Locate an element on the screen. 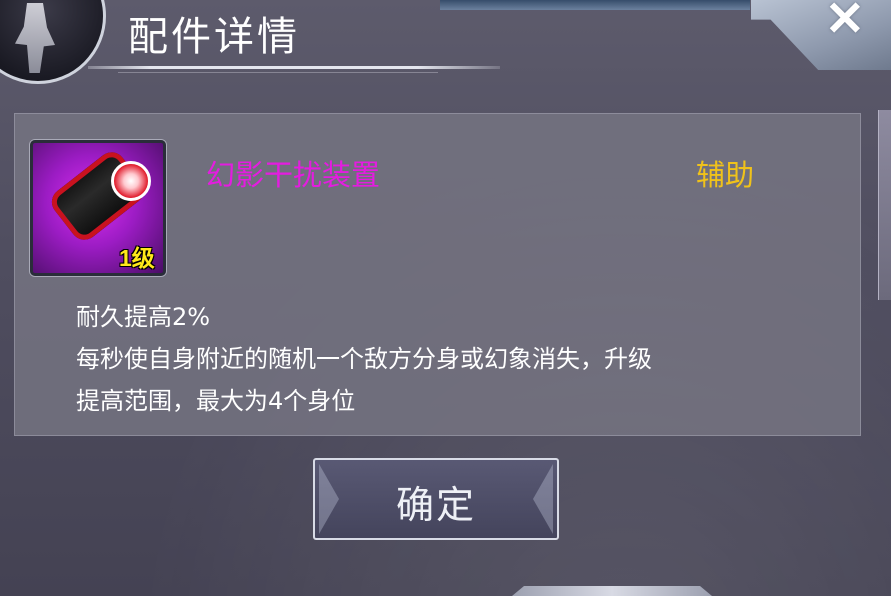 The image size is (891, 596). close-icon: ✕ is located at coordinates (844, 23).